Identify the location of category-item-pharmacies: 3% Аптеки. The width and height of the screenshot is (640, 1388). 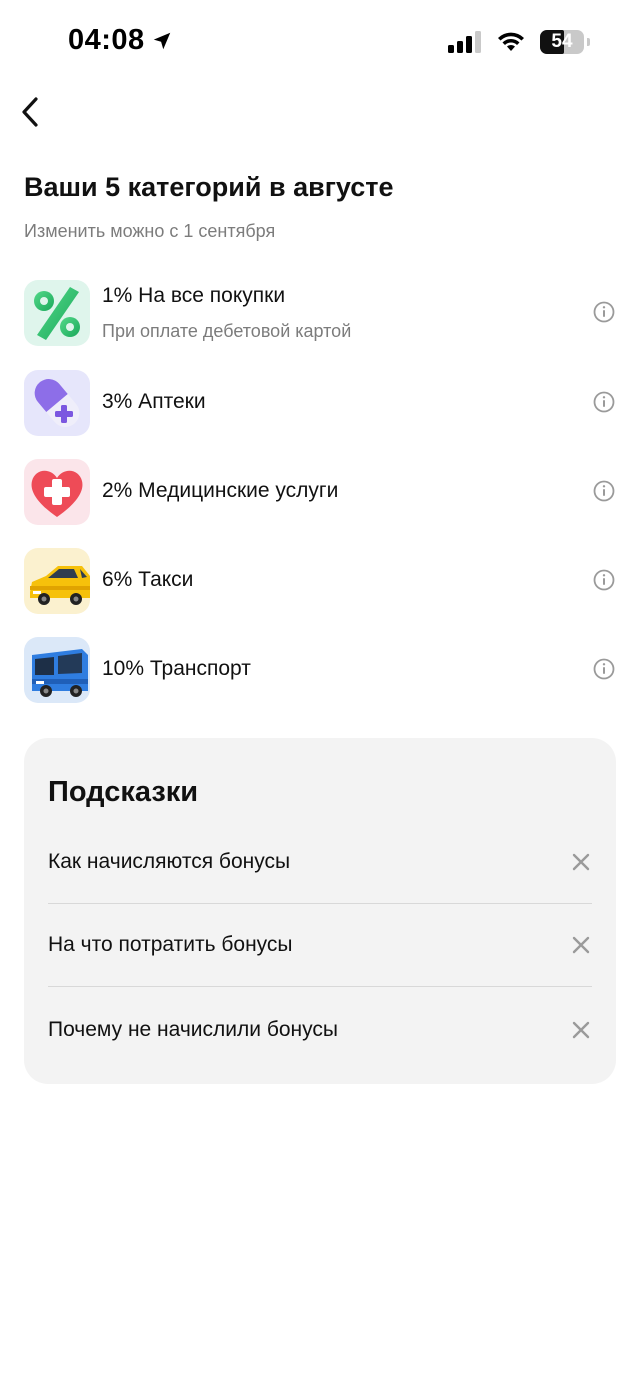
(320, 412).